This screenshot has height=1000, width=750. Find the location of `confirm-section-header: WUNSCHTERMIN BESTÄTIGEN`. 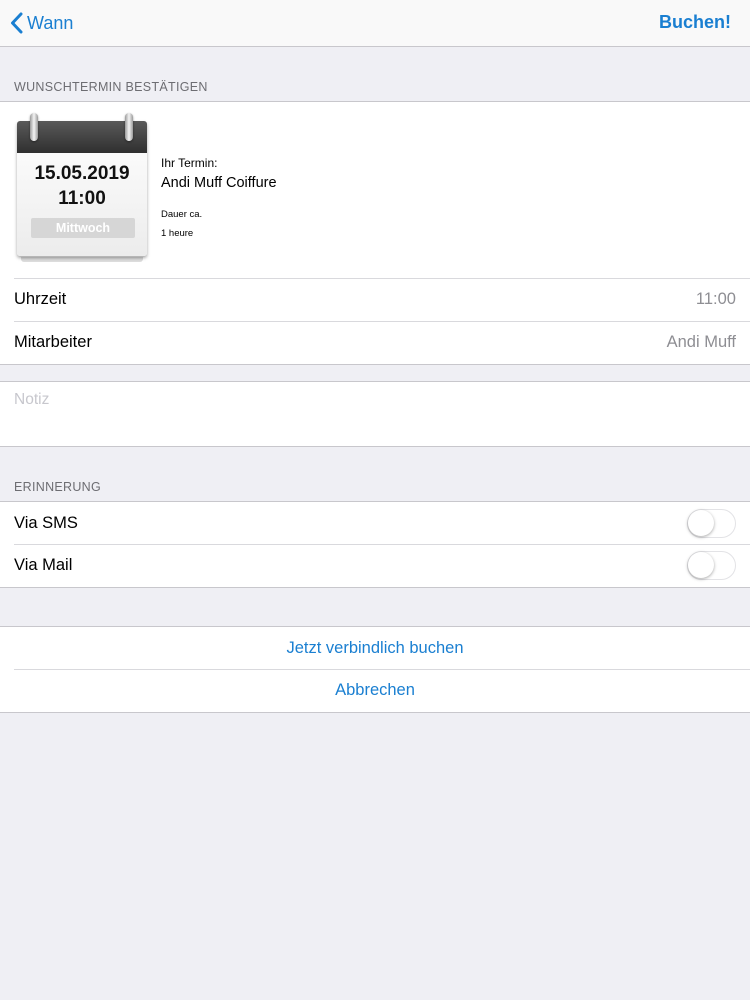

confirm-section-header: WUNSCHTERMIN BESTÄTIGEN is located at coordinates (111, 87).